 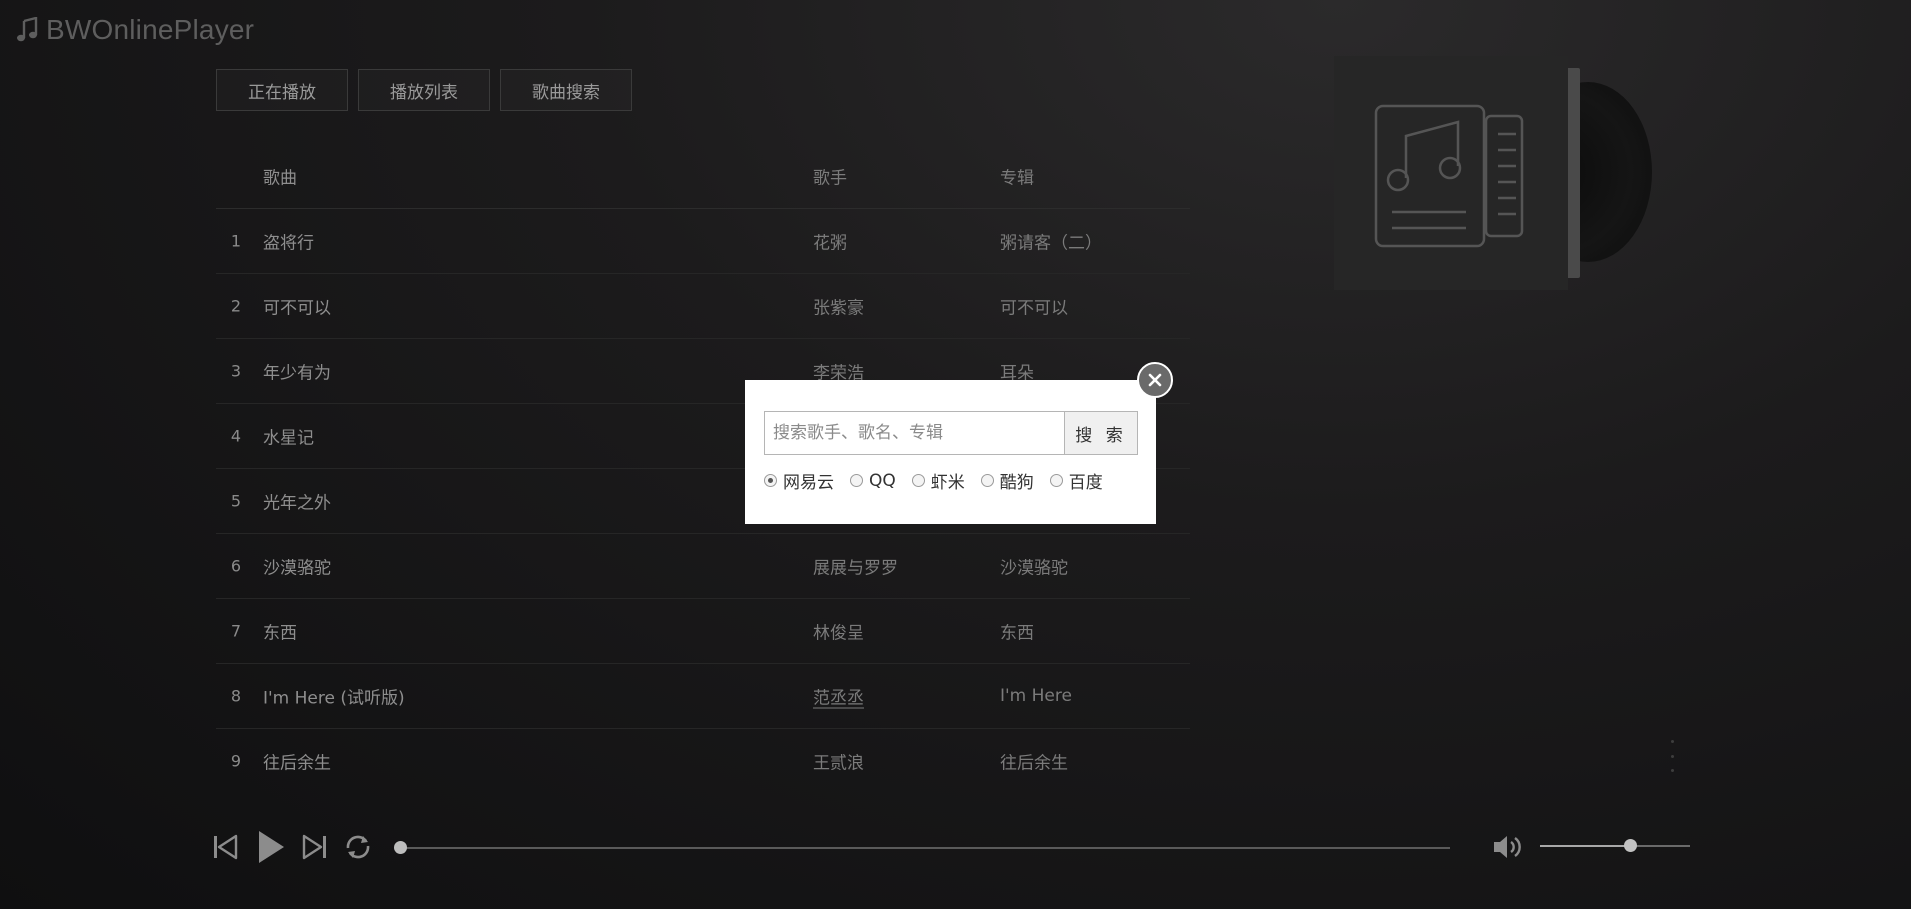 What do you see at coordinates (925, 848) in the screenshot?
I see `progress-bar` at bounding box center [925, 848].